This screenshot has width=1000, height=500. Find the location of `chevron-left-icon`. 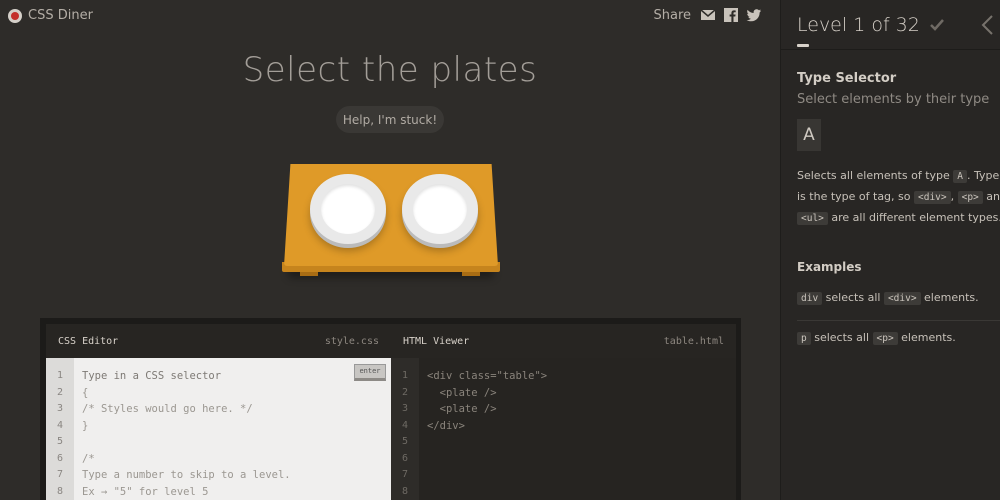

chevron-left-icon is located at coordinates (987, 25).